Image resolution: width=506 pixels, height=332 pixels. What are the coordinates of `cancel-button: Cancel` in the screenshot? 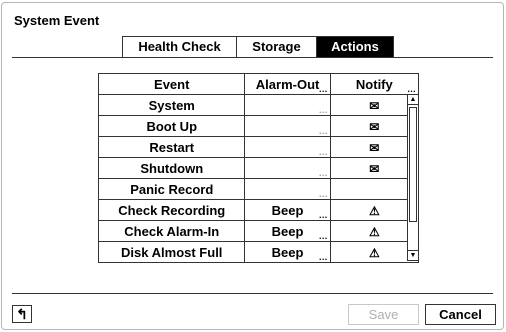 It's located at (460, 314).